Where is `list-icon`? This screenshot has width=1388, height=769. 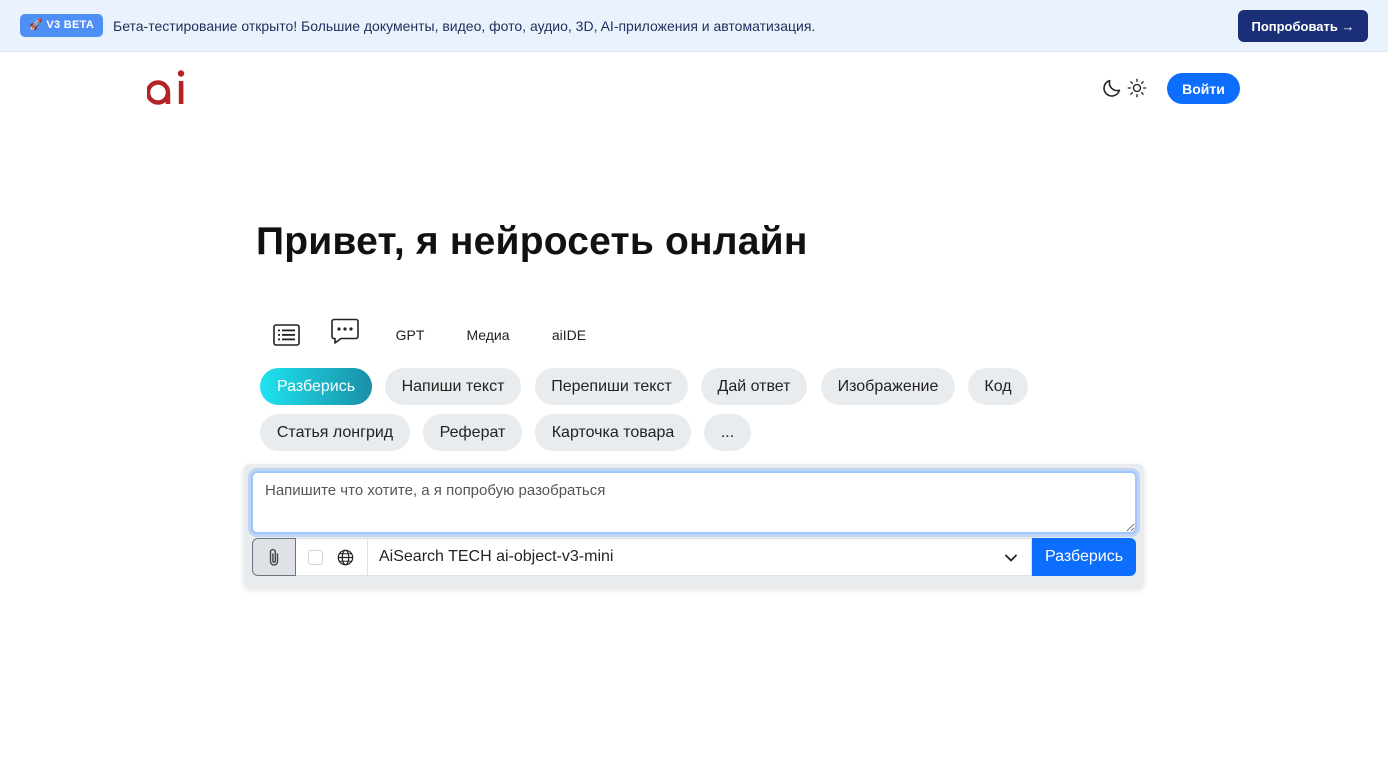 list-icon is located at coordinates (286, 335).